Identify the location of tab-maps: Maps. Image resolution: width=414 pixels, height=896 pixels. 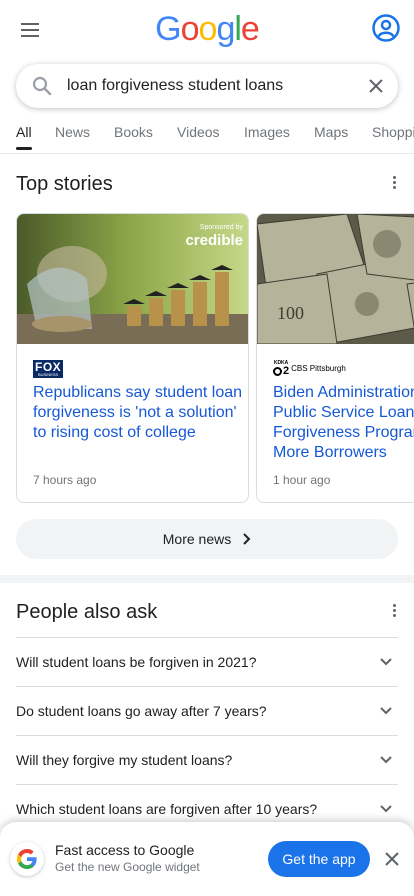
(331, 132).